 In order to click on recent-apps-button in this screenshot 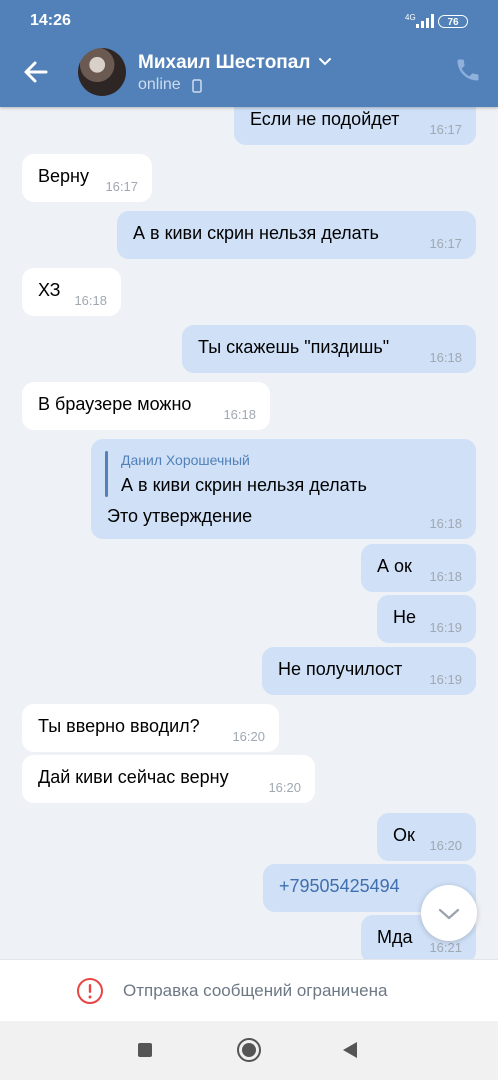, I will do `click(145, 1050)`.